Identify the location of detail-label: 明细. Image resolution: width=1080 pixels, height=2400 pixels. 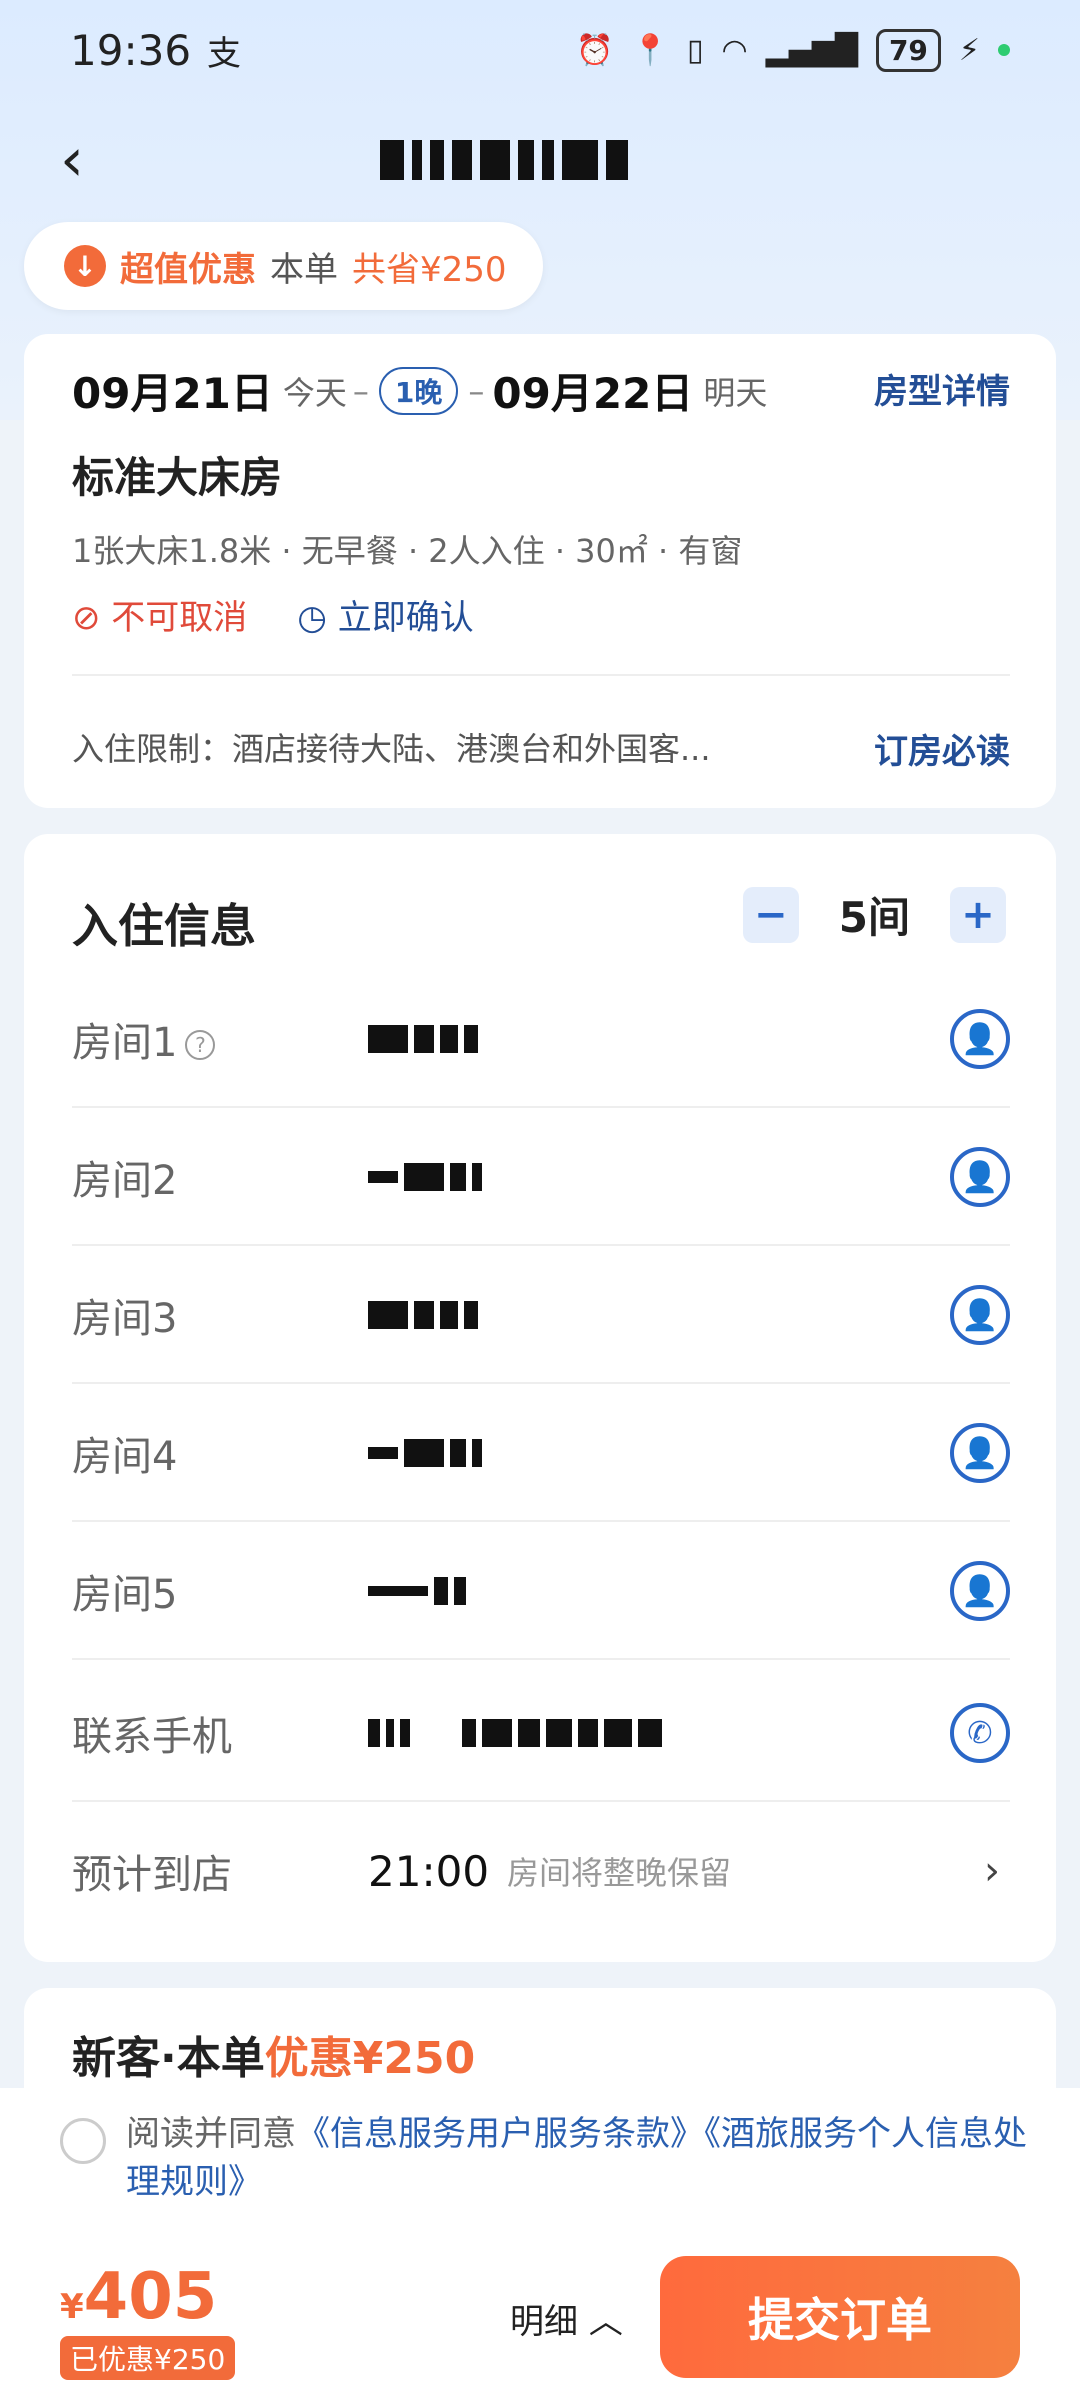
(544, 2322).